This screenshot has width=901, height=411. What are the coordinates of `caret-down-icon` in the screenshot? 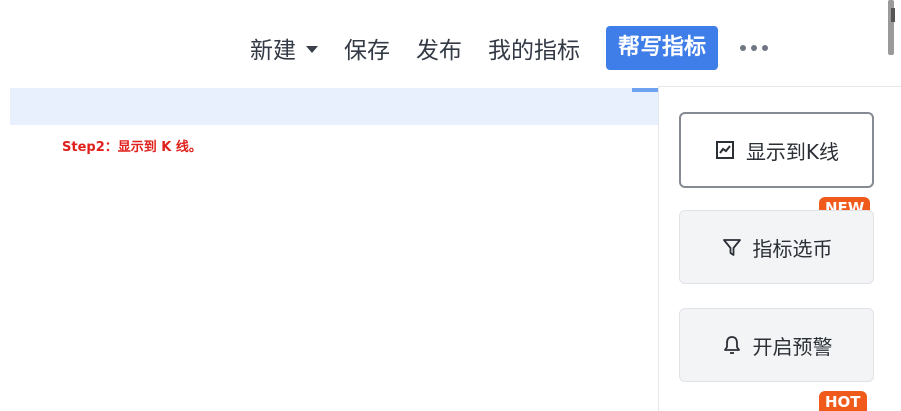 It's located at (312, 49).